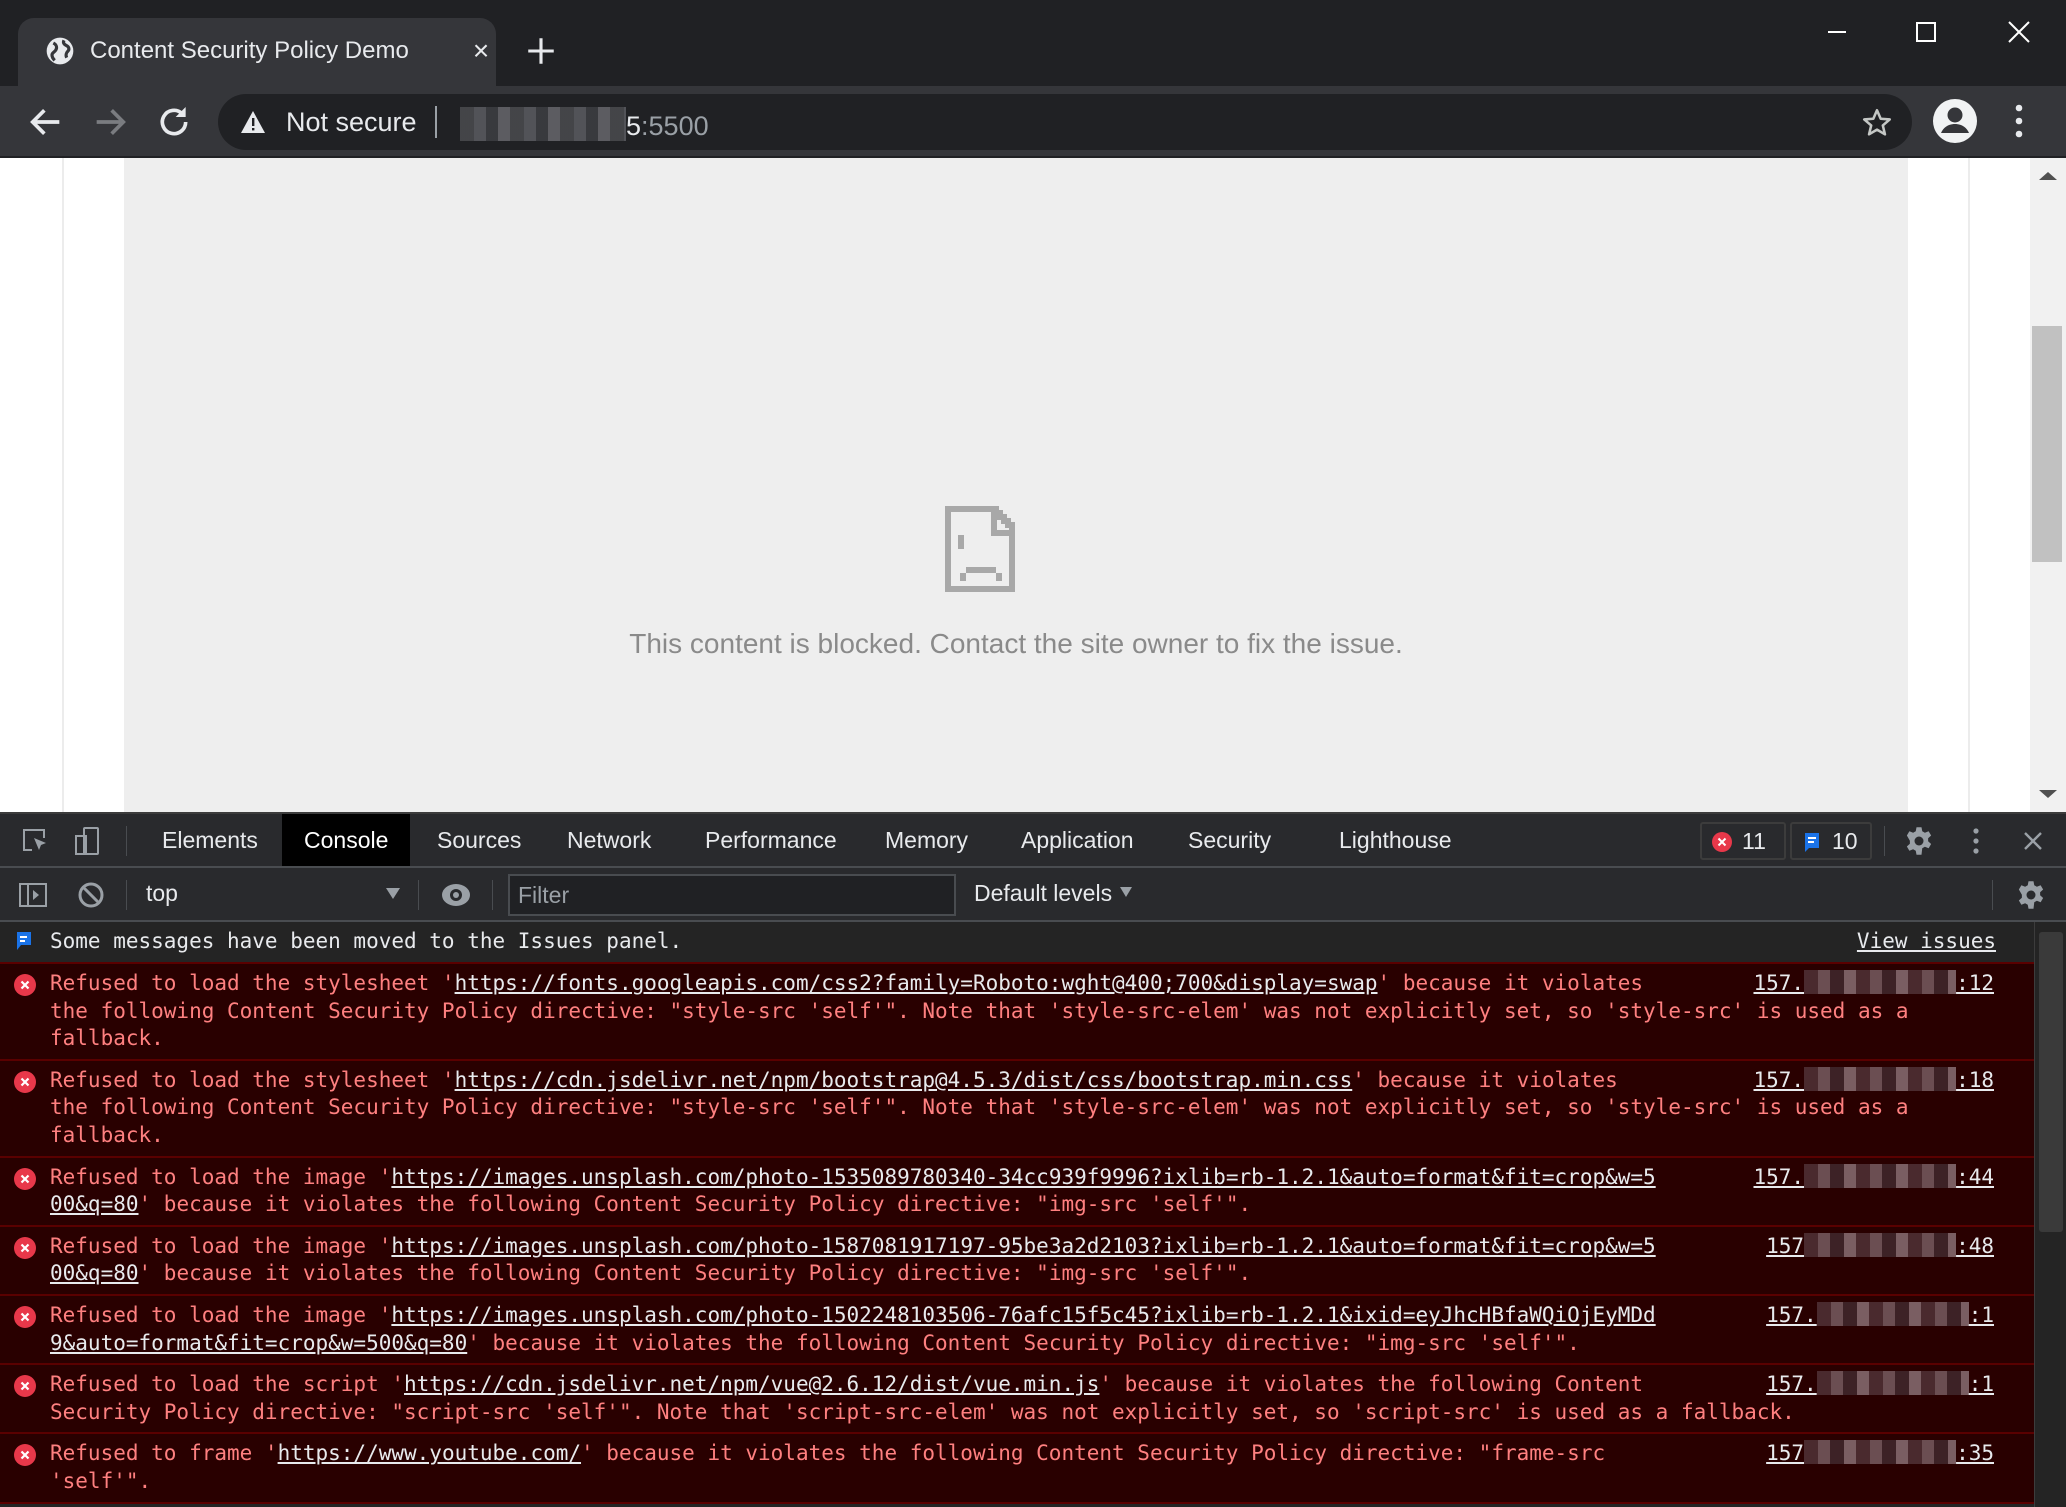 The height and width of the screenshot is (1507, 2066). I want to click on profile-avatar-icon, so click(1955, 121).